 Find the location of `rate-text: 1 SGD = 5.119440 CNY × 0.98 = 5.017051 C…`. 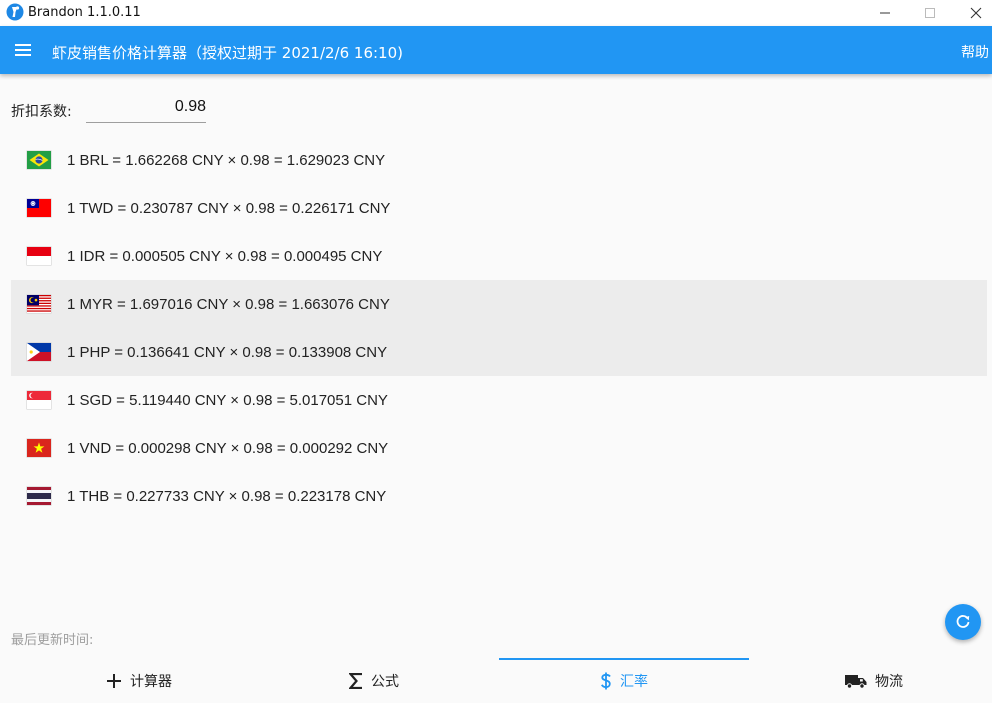

rate-text: 1 SGD = 5.119440 CNY × 0.98 = 5.017051 C… is located at coordinates (227, 400).